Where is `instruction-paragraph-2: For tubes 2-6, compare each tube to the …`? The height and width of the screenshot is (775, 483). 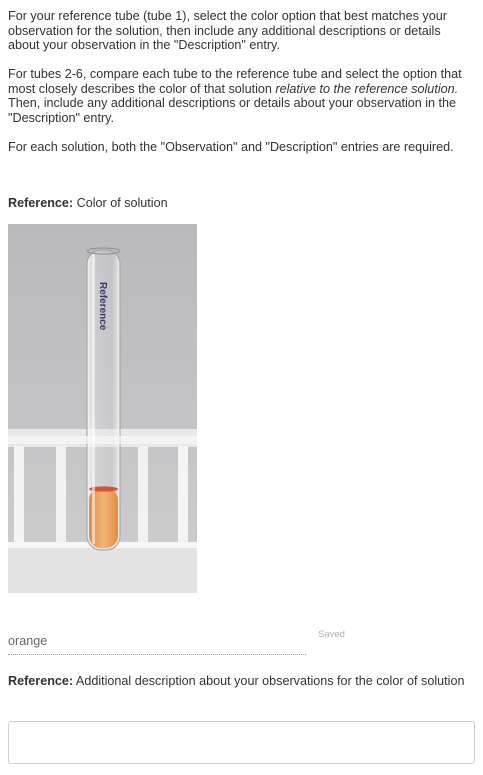
instruction-paragraph-2: For tubes 2-6, compare each tube to the … is located at coordinates (238, 96).